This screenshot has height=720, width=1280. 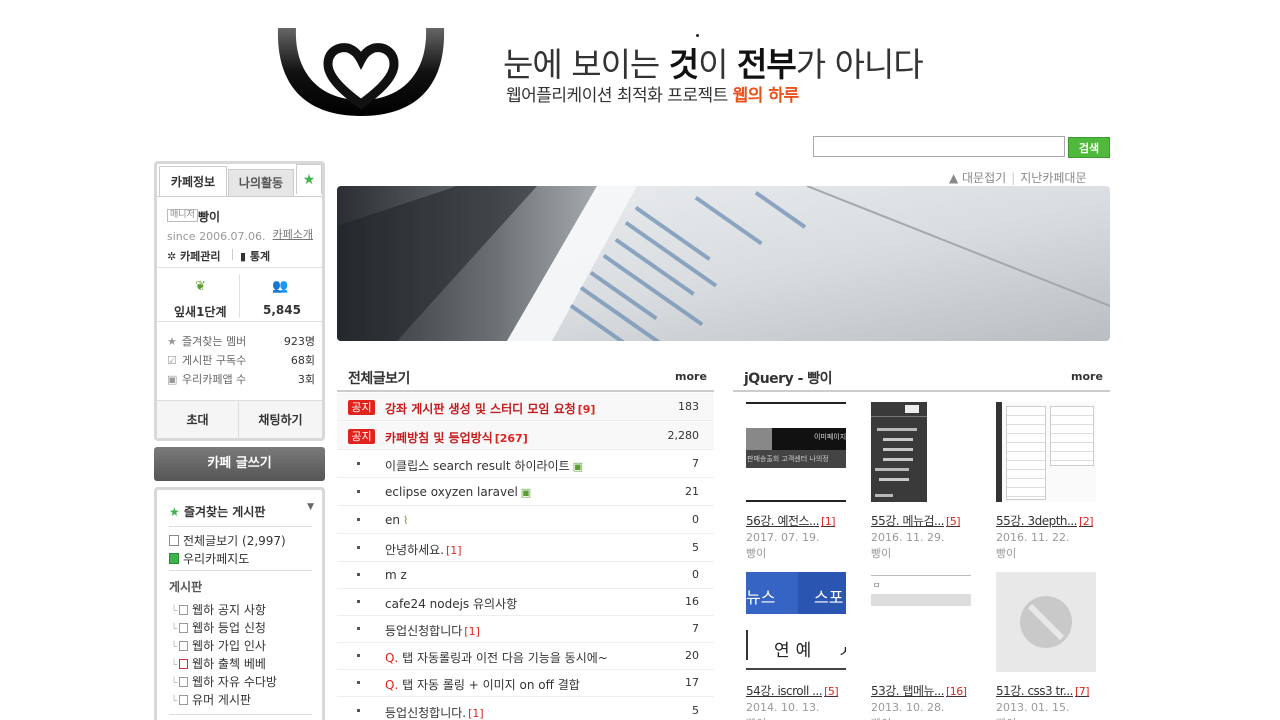 I want to click on favorite-boards-title: ★ 즐겨찾는 게시판, so click(x=217, y=511).